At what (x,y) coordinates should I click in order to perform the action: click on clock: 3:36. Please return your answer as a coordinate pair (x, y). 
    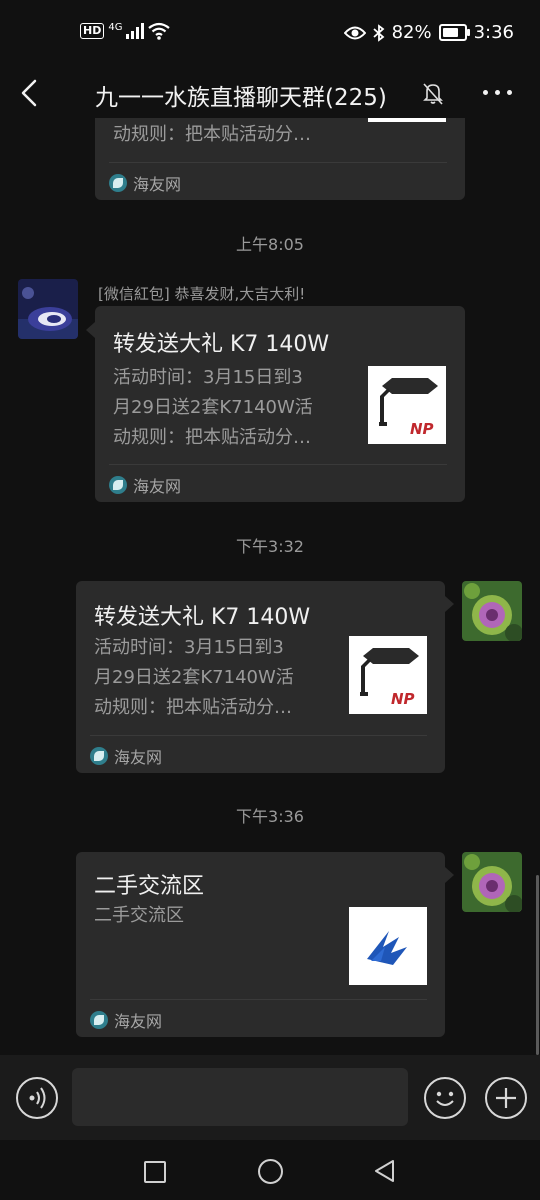
    Looking at the image, I should click on (493, 32).